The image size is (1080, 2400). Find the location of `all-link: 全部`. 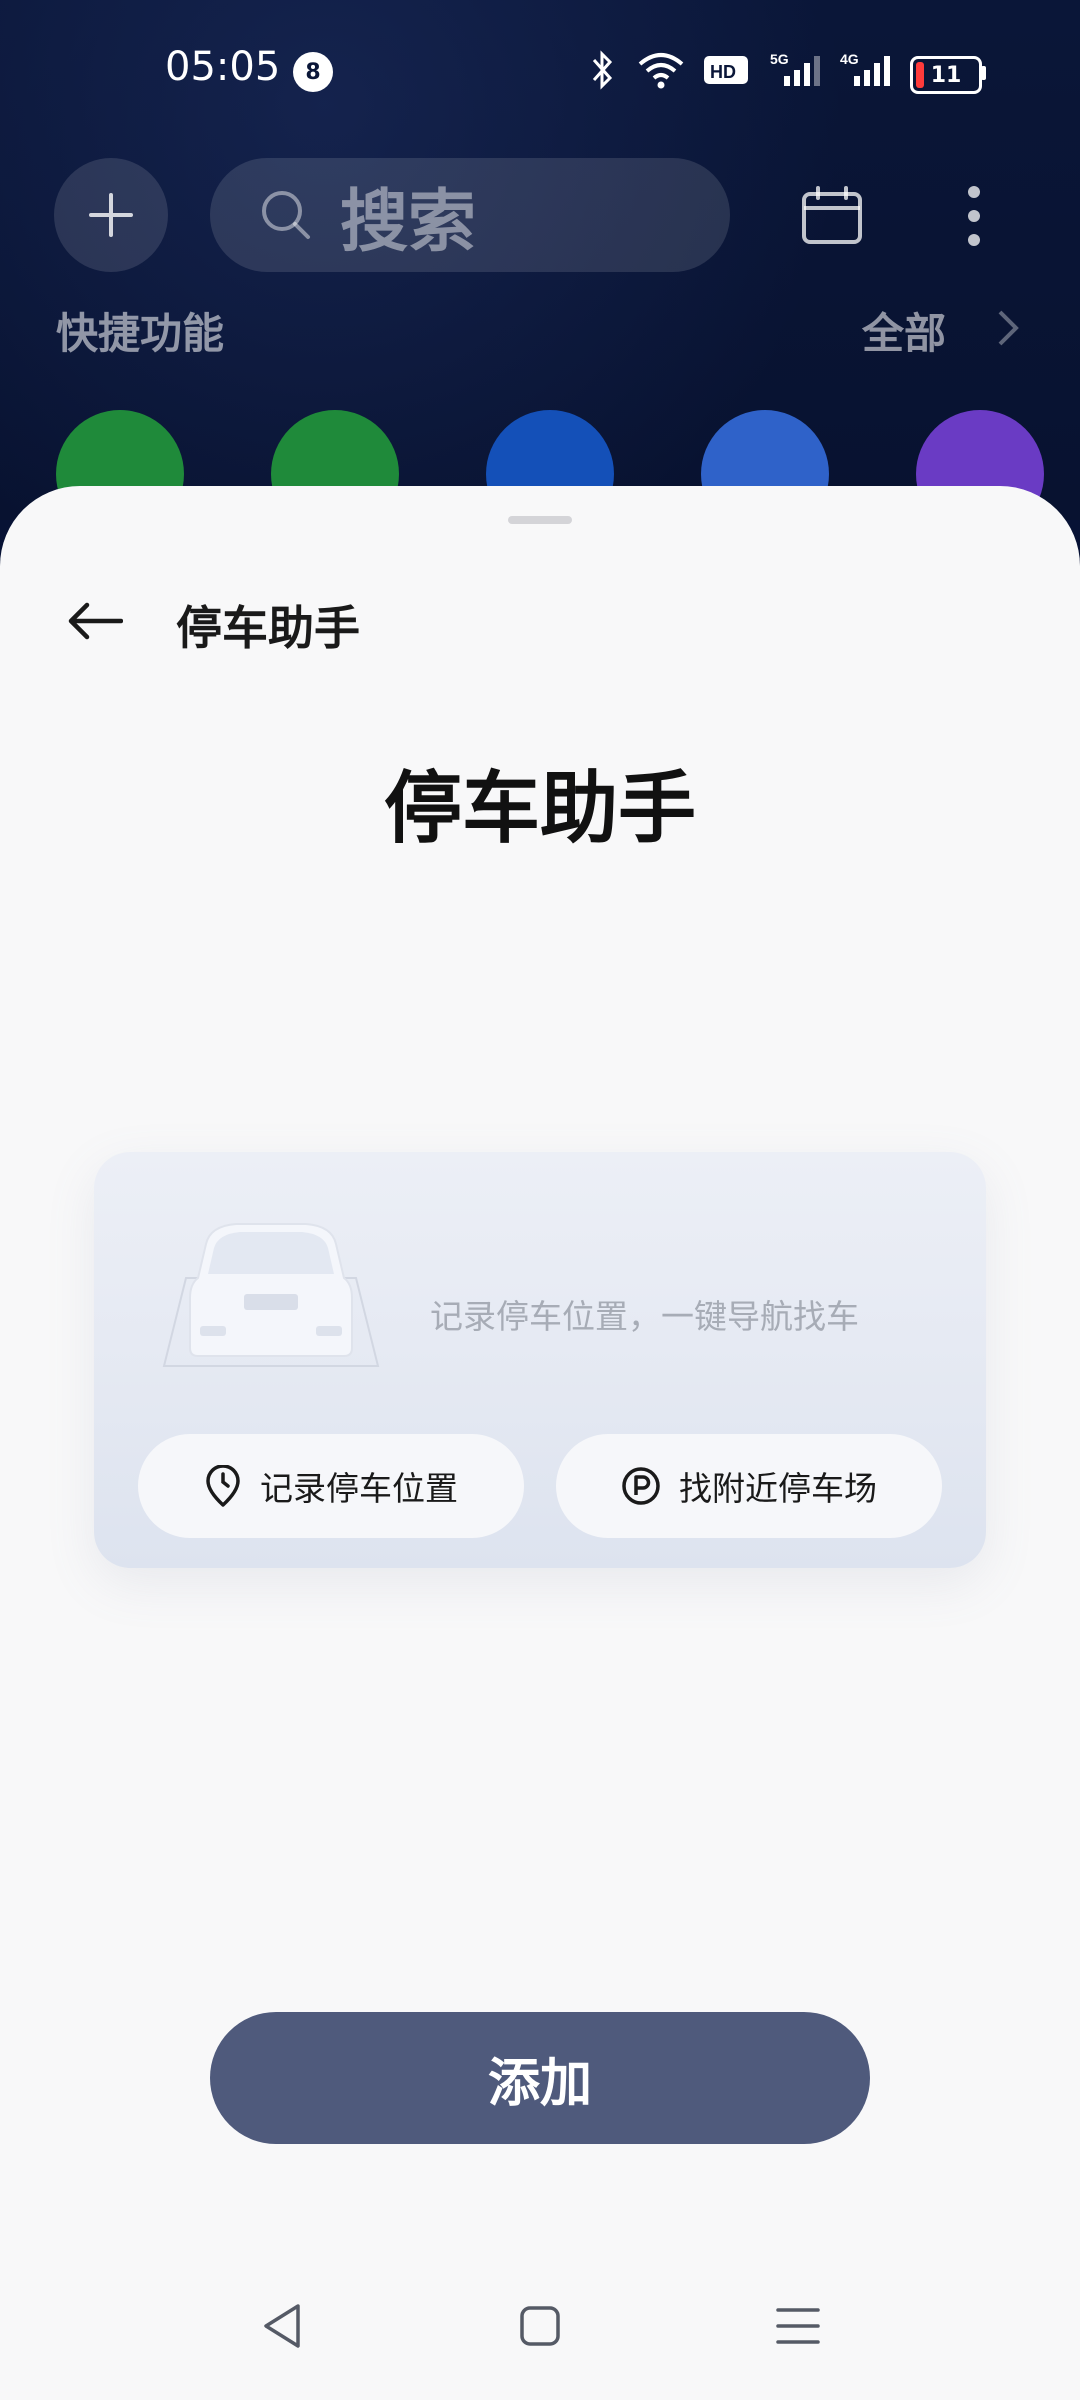

all-link: 全部 is located at coordinates (904, 330).